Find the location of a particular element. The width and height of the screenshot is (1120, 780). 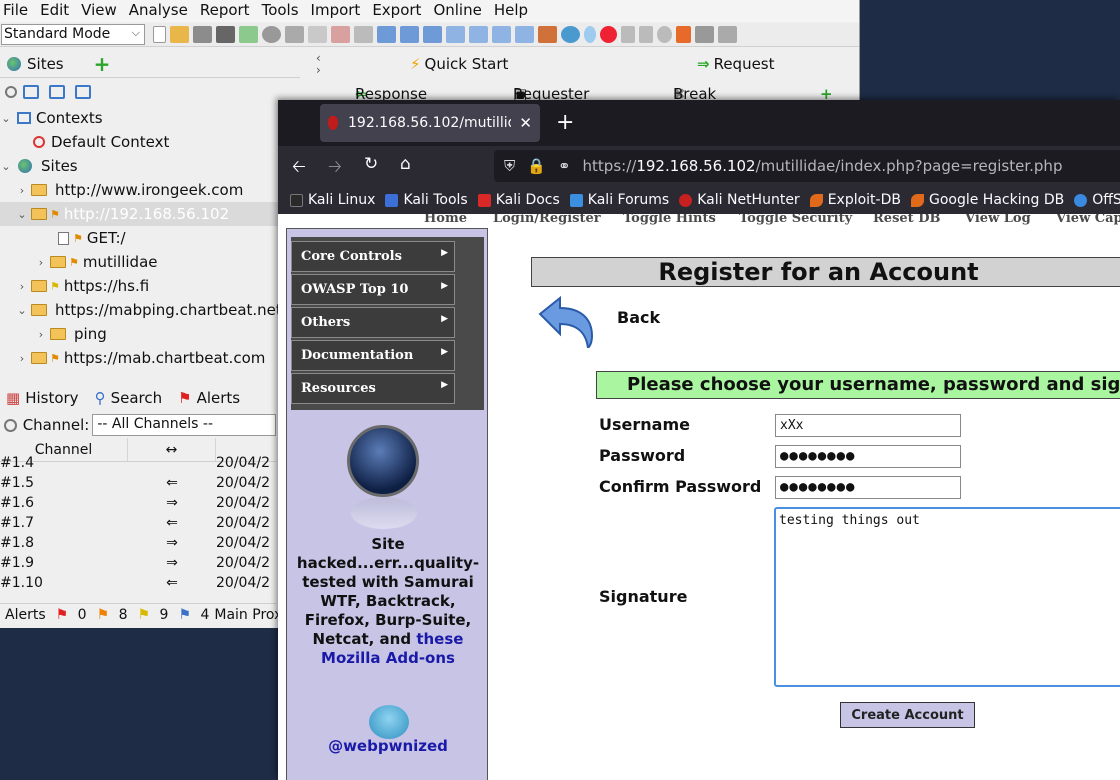

nav-toggle-hints: Toggle Hints is located at coordinates (669, 220).